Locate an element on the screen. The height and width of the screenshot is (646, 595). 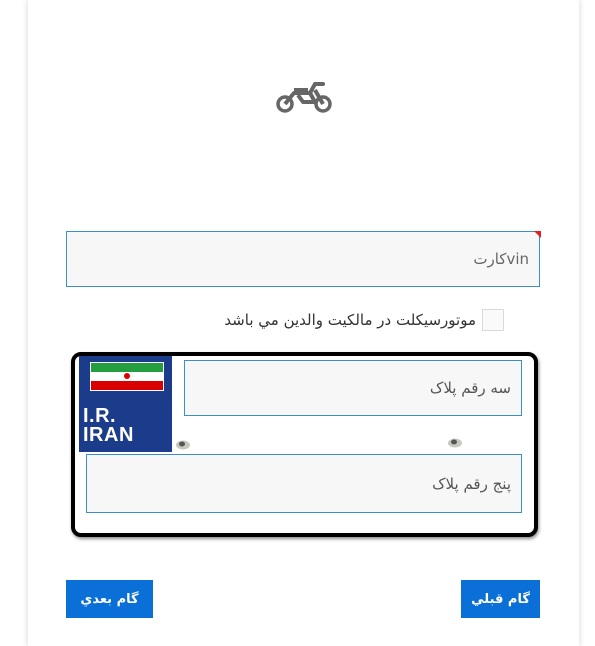
parent-ownership-checkbox is located at coordinates (493, 320).